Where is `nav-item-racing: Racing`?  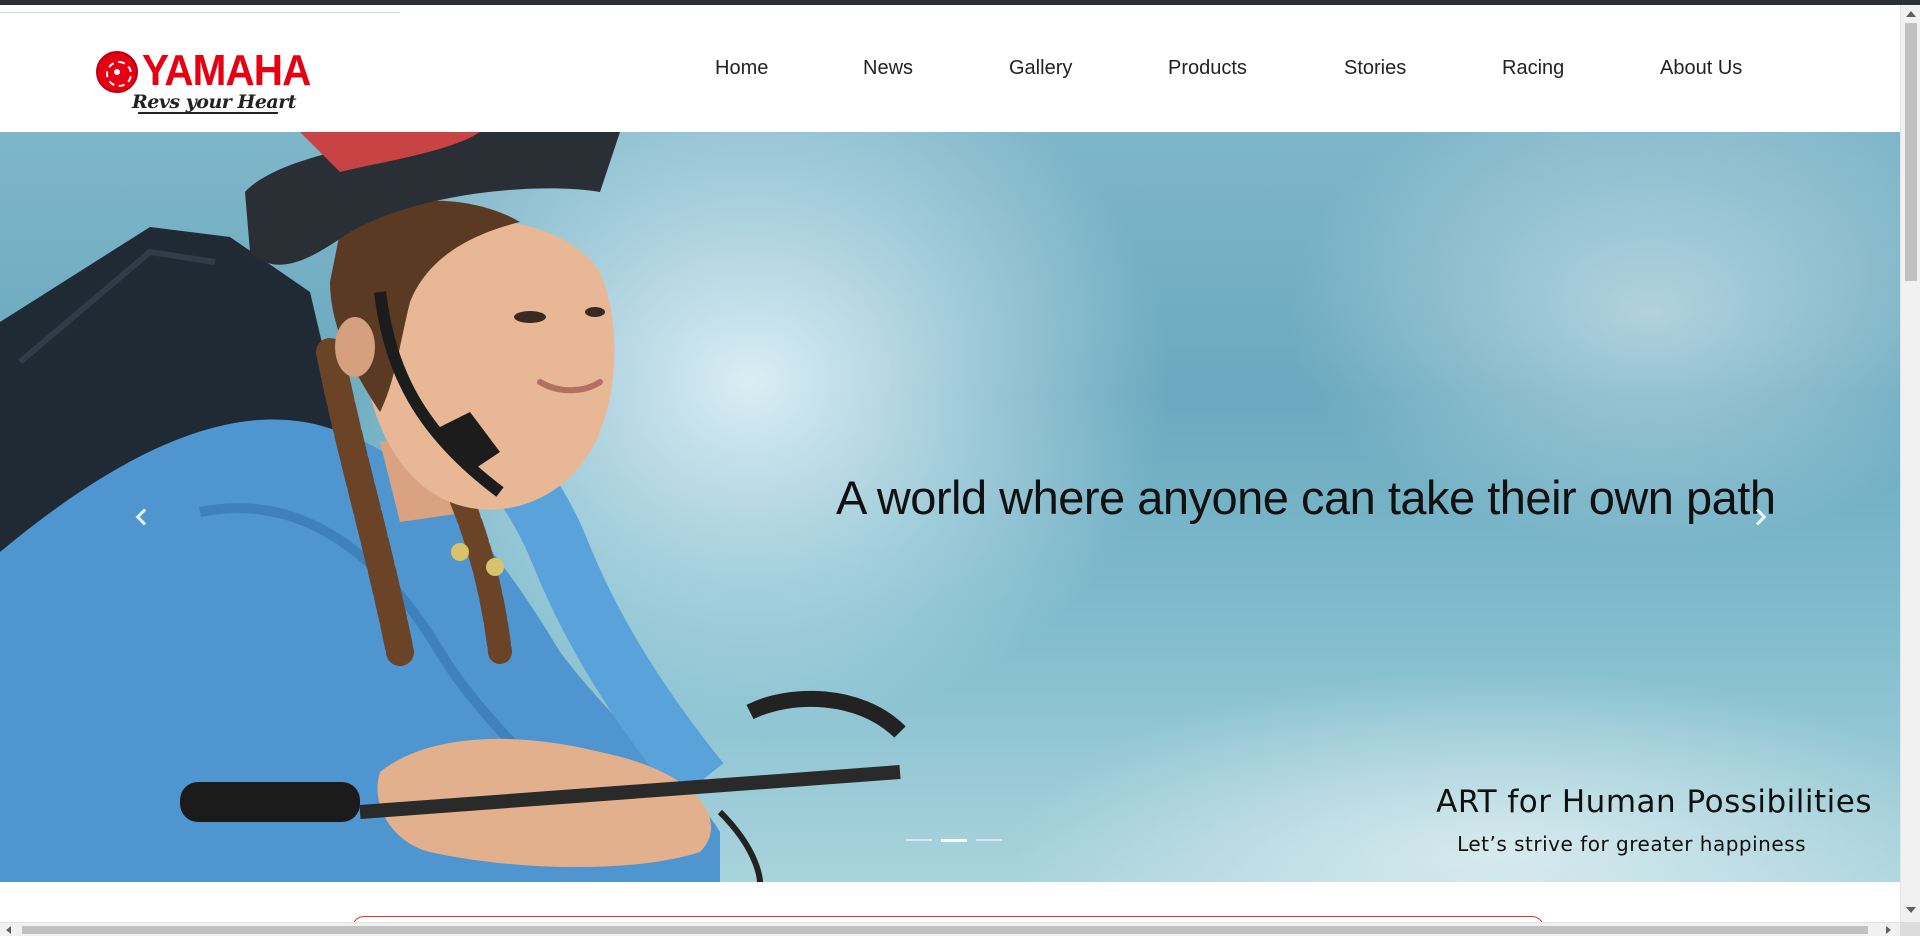
nav-item-racing: Racing is located at coordinates (1533, 68).